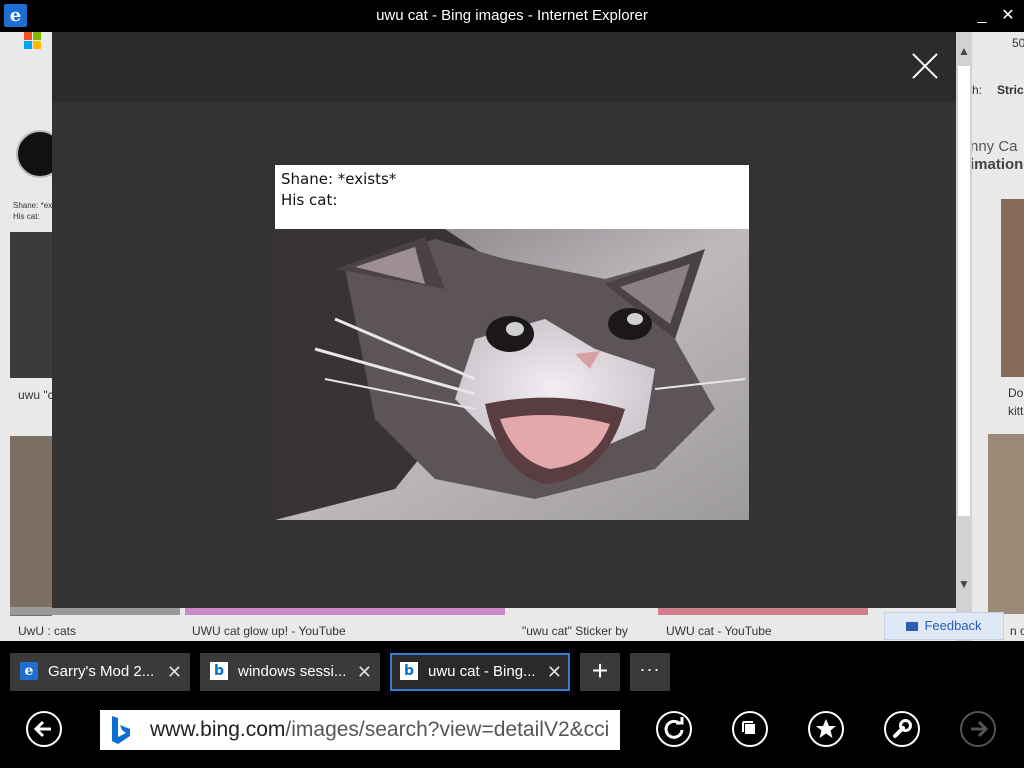  Describe the element at coordinates (29, 671) in the screenshot. I see `ie-icon: e` at that location.